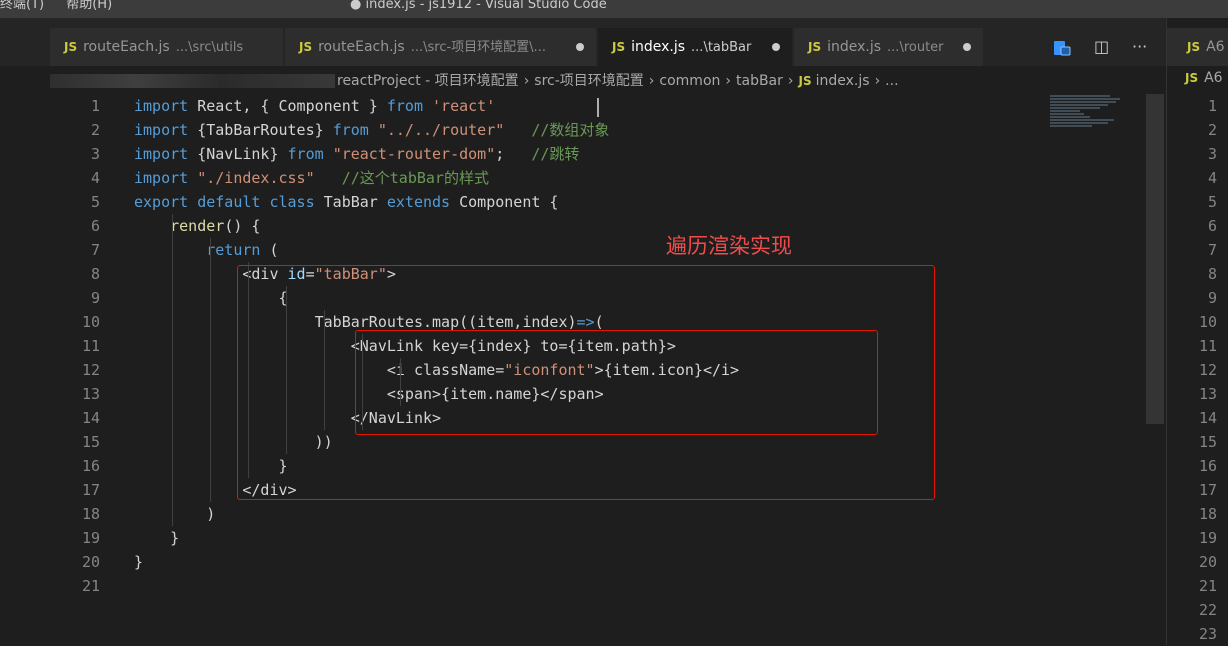 The height and width of the screenshot is (646, 1228). I want to click on code-line: 18 ), so click(550, 514).